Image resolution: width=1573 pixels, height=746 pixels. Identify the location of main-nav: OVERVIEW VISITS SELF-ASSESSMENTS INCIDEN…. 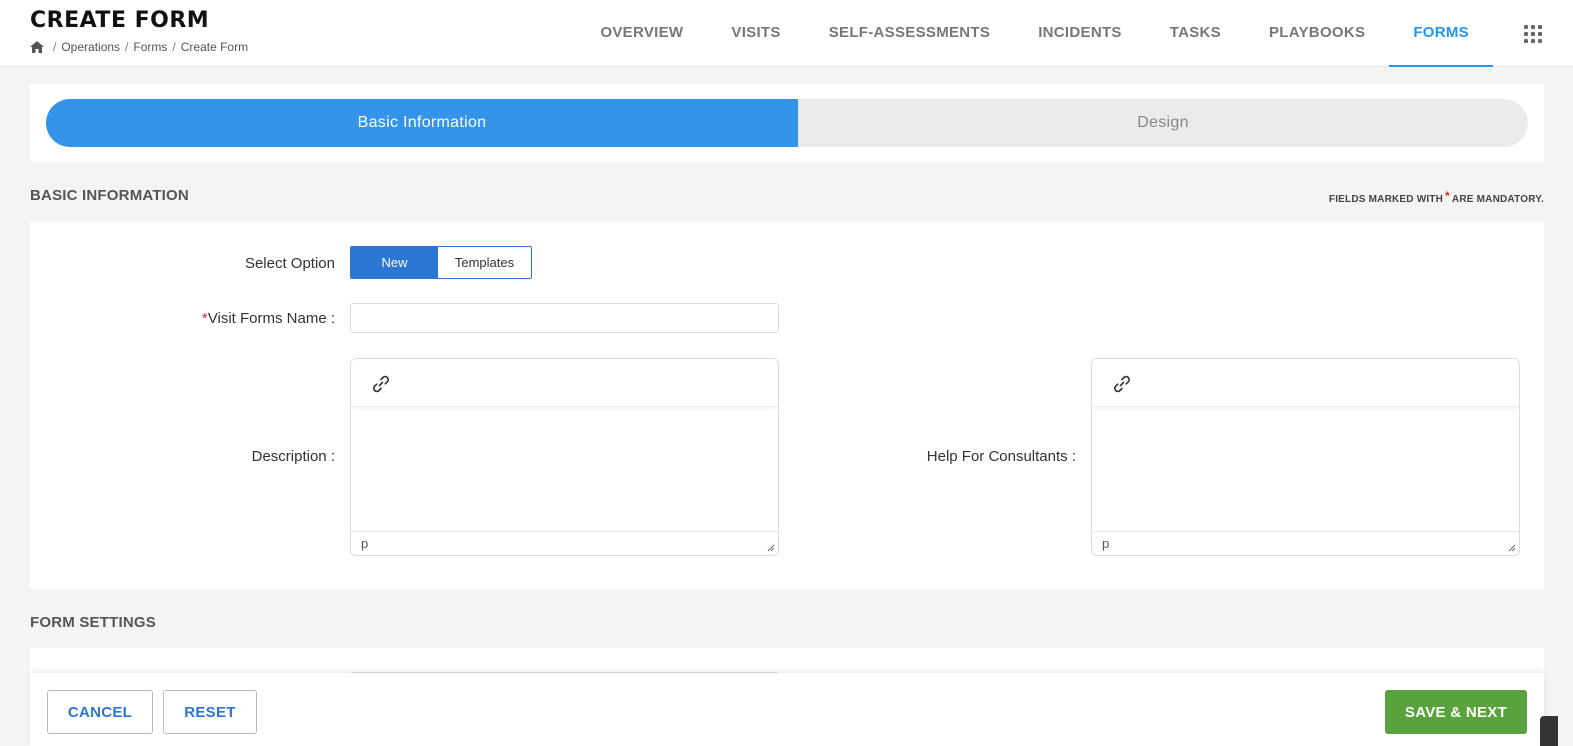
(1074, 33).